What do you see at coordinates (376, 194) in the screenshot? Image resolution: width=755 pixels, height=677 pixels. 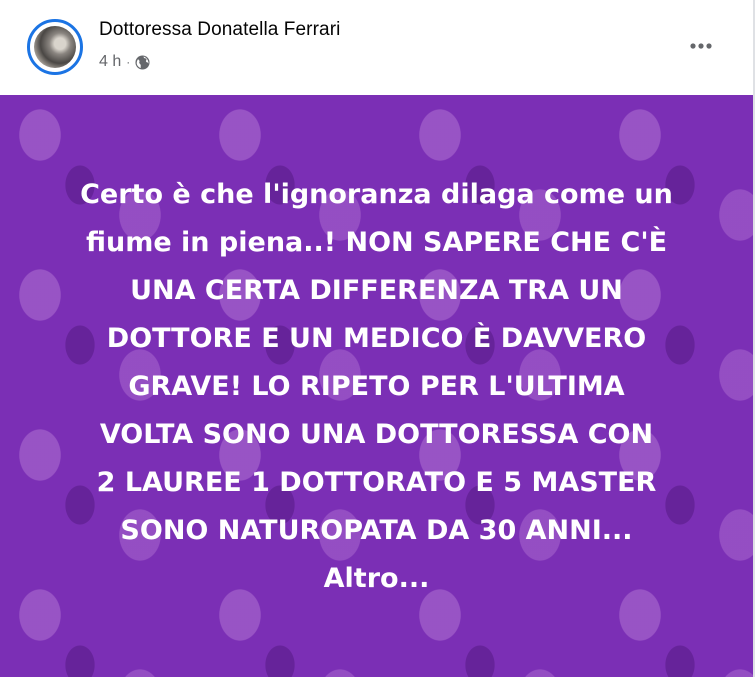 I see `post-text-line: Certo è che l'ignoranza dilaga come un` at bounding box center [376, 194].